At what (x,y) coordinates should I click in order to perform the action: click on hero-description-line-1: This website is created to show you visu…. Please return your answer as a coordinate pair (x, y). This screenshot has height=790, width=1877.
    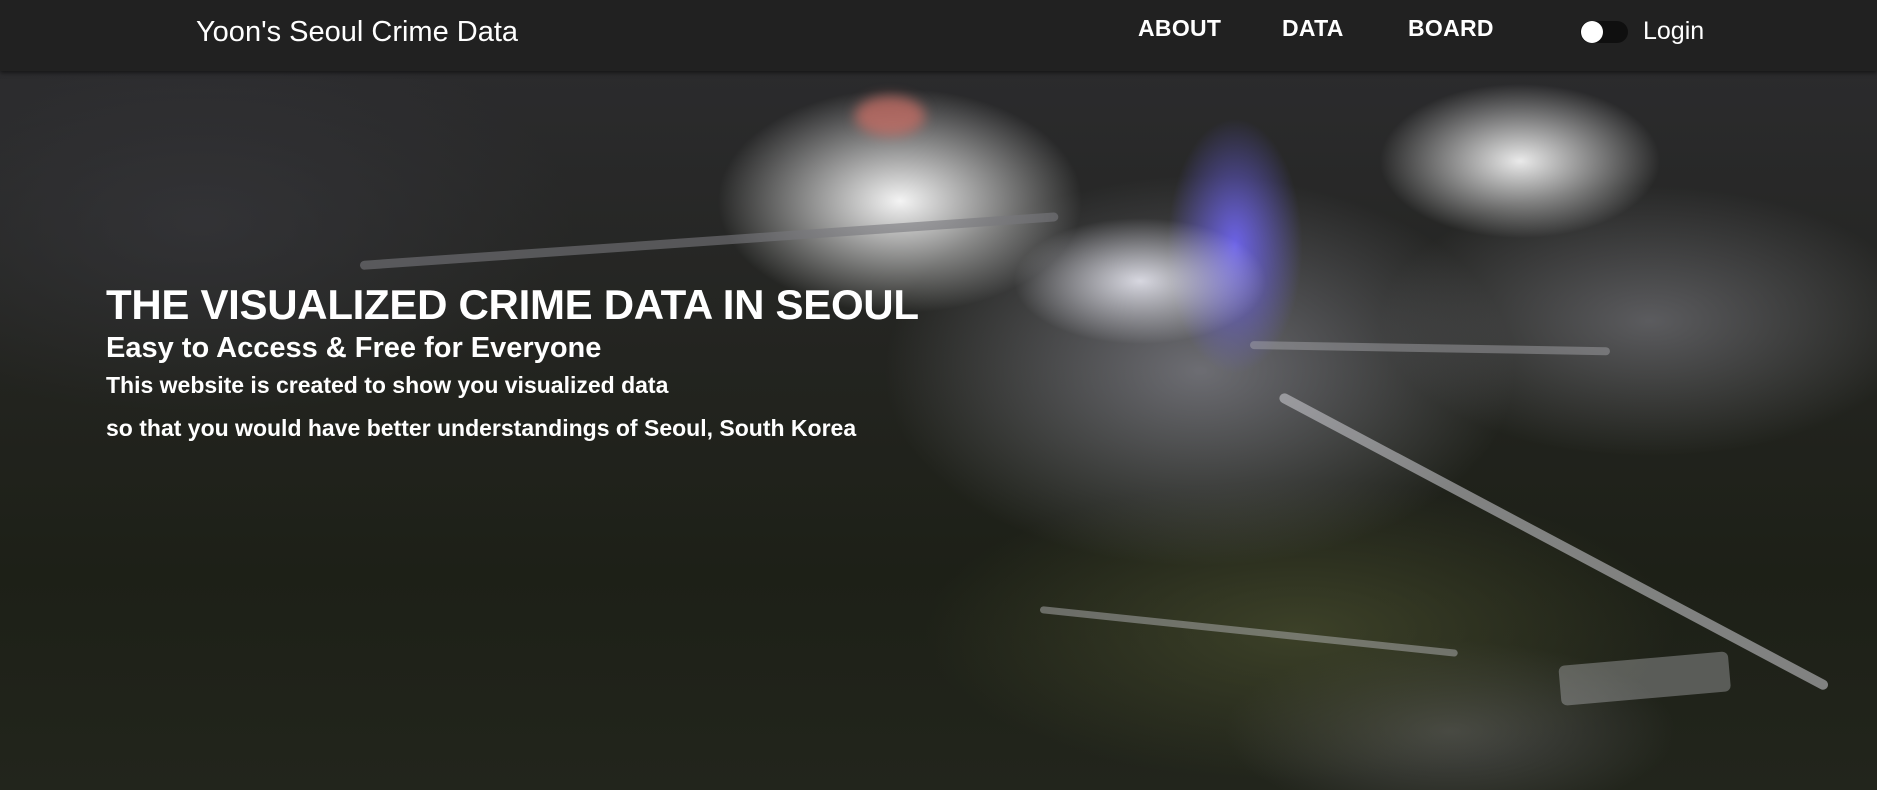
    Looking at the image, I should click on (387, 385).